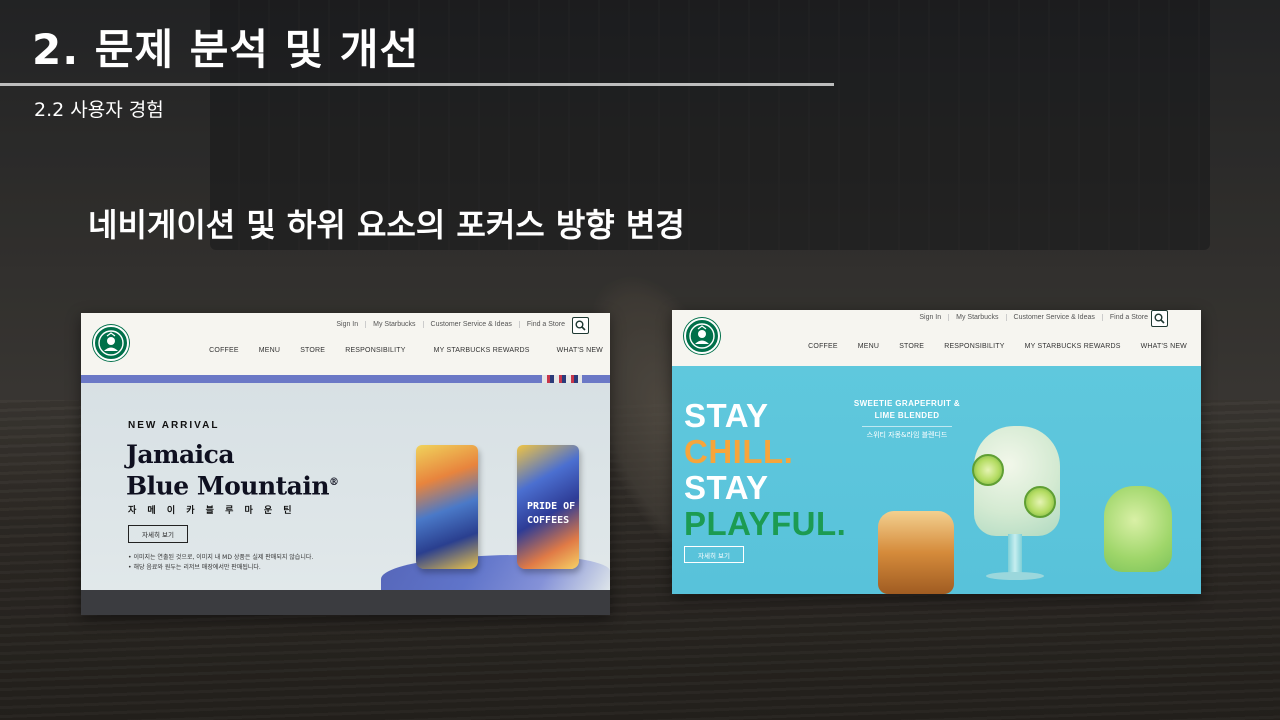 The width and height of the screenshot is (1280, 720). I want to click on hero-floor, so click(345, 602).